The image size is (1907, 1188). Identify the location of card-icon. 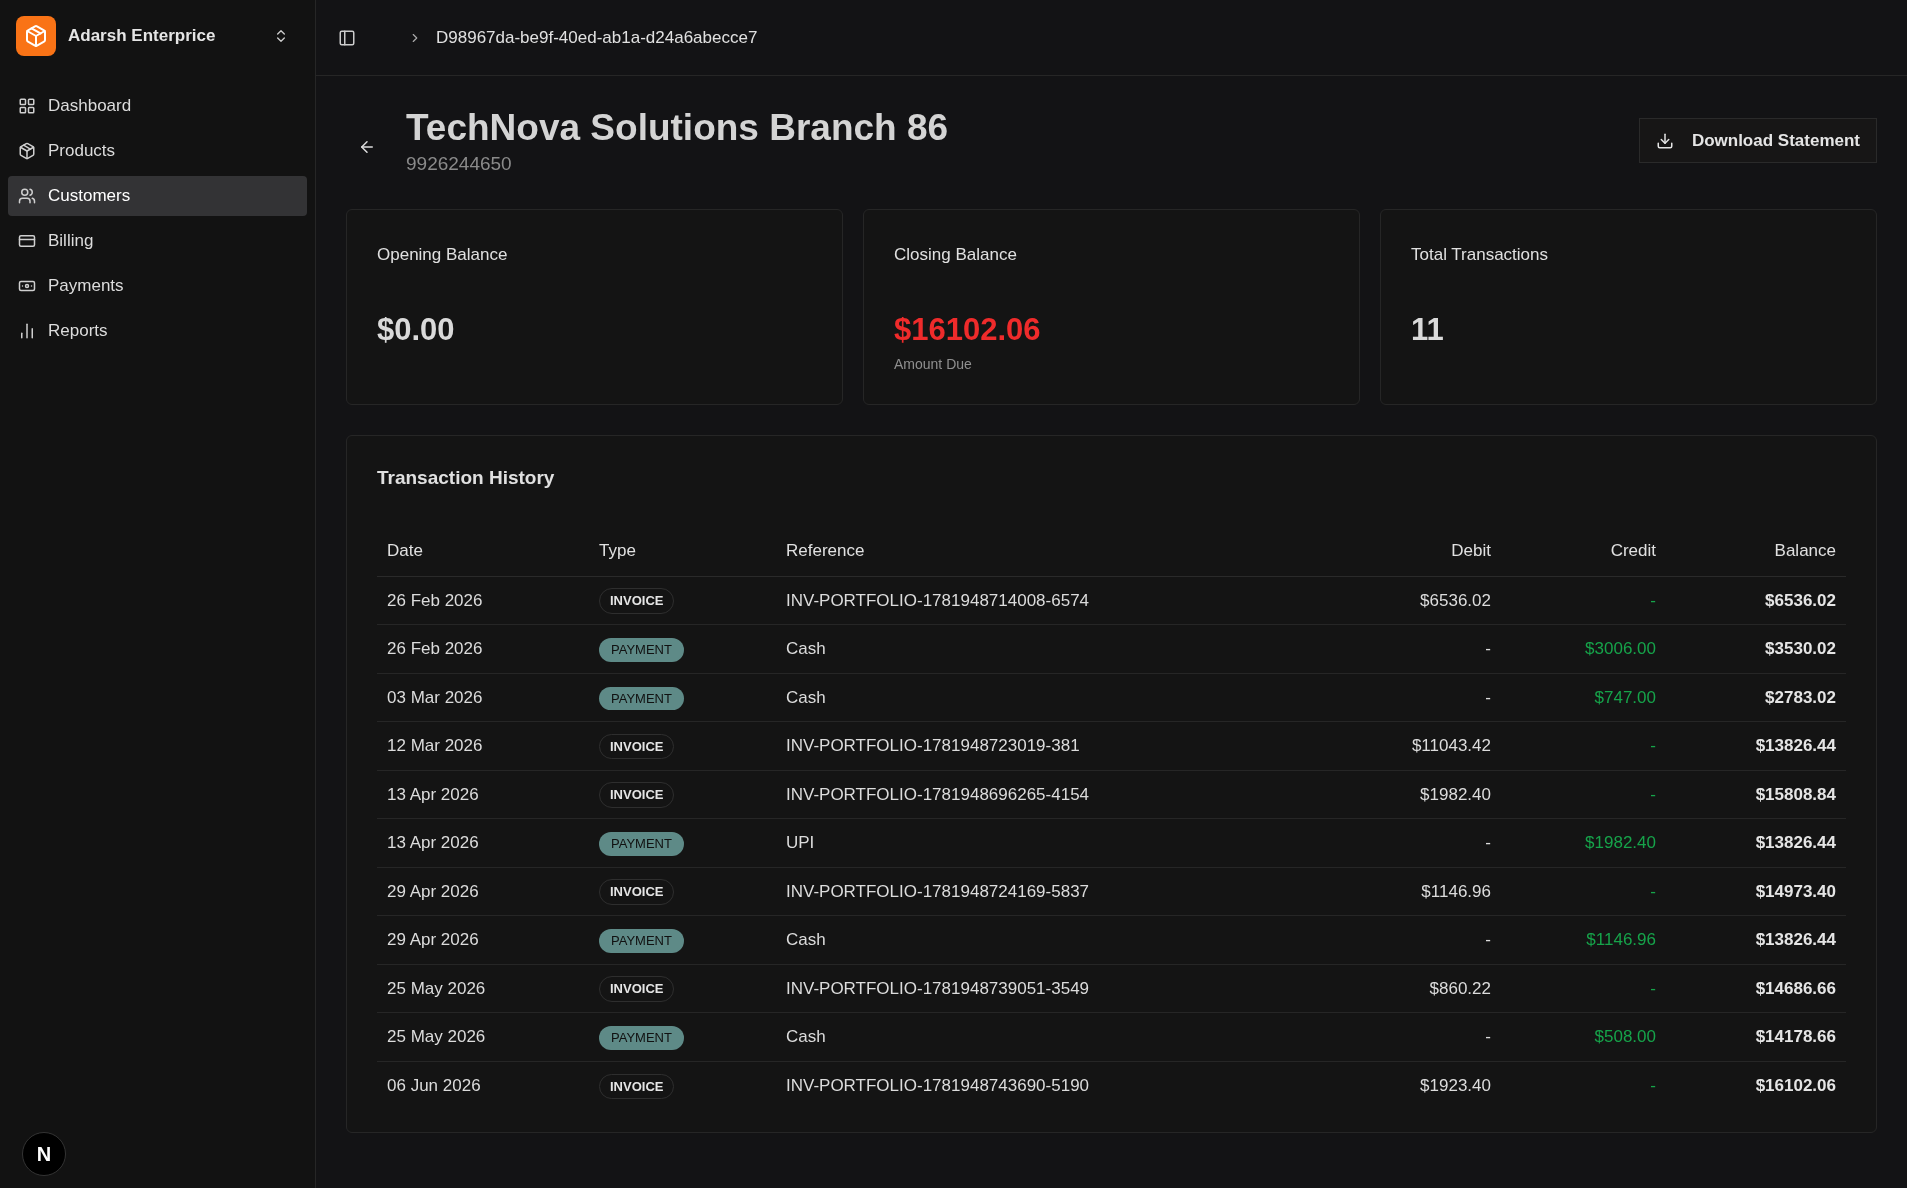
(27, 241).